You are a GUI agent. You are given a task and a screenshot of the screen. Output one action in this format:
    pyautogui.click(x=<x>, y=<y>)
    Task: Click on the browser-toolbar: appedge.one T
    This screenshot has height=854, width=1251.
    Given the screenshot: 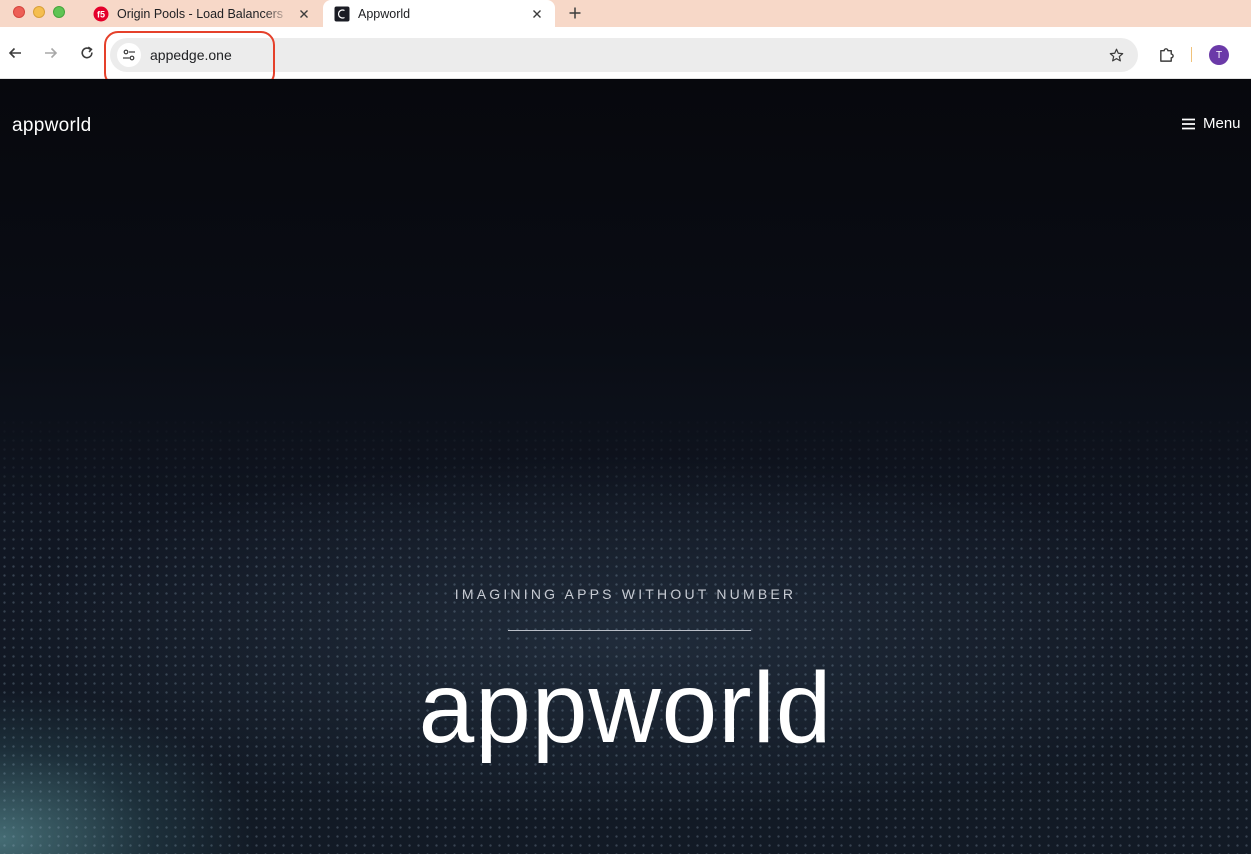 What is the action you would take?
    pyautogui.click(x=625, y=53)
    